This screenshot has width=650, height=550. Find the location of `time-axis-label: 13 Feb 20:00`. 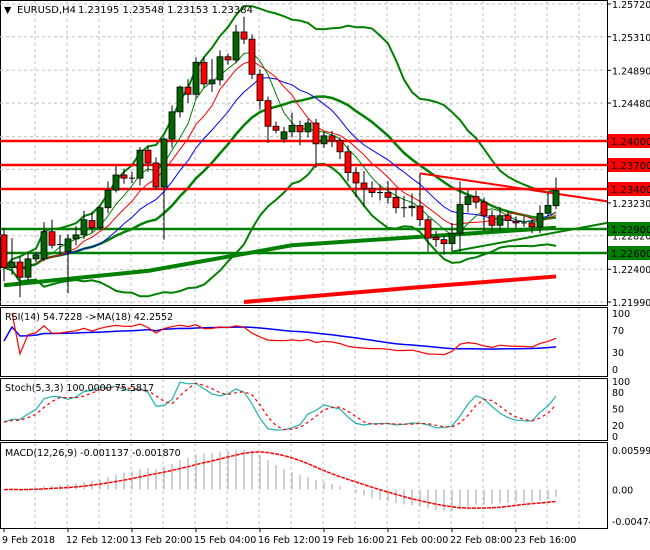

time-axis-label: 13 Feb 20:00 is located at coordinates (161, 540).